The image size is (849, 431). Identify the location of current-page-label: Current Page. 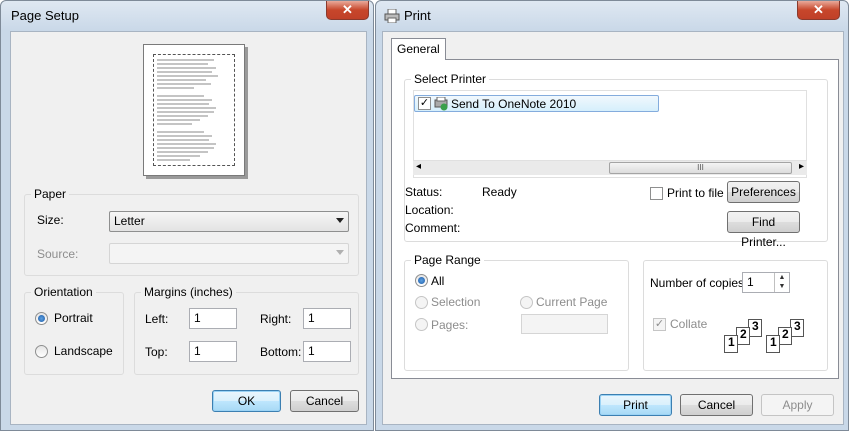
(571, 302).